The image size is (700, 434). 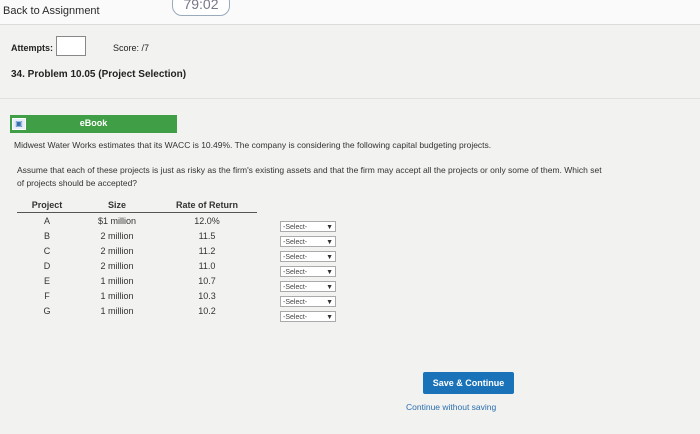 I want to click on rate-cell: 10.7, so click(x=207, y=280).